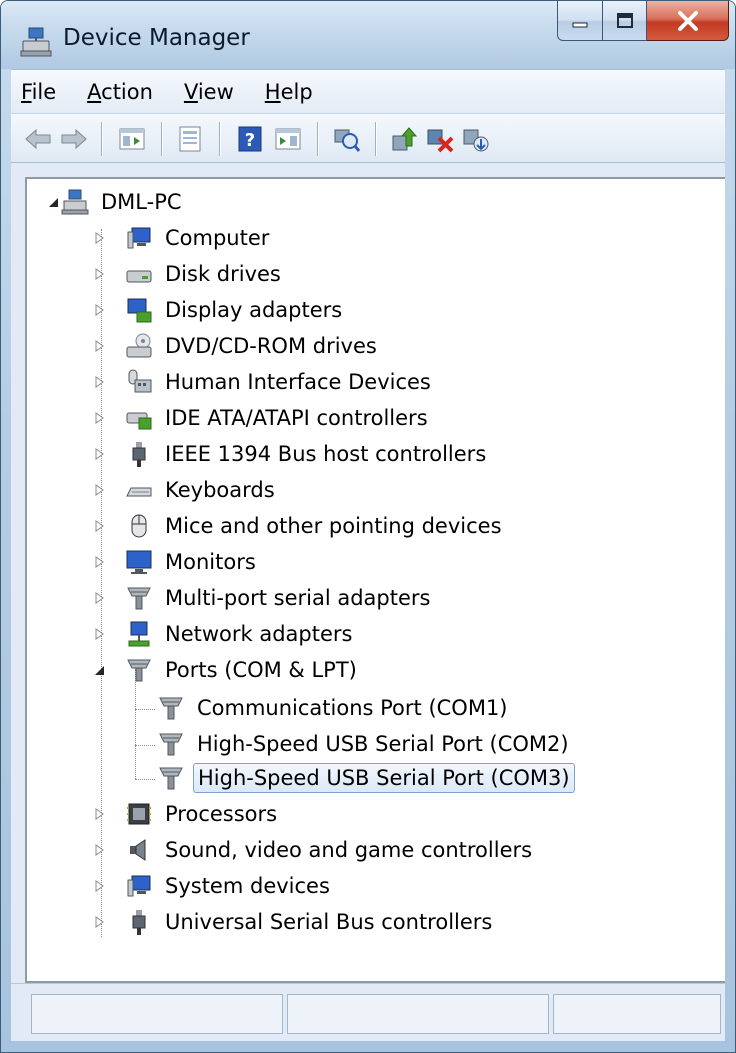  What do you see at coordinates (120, 92) in the screenshot?
I see `menu-action: Action` at bounding box center [120, 92].